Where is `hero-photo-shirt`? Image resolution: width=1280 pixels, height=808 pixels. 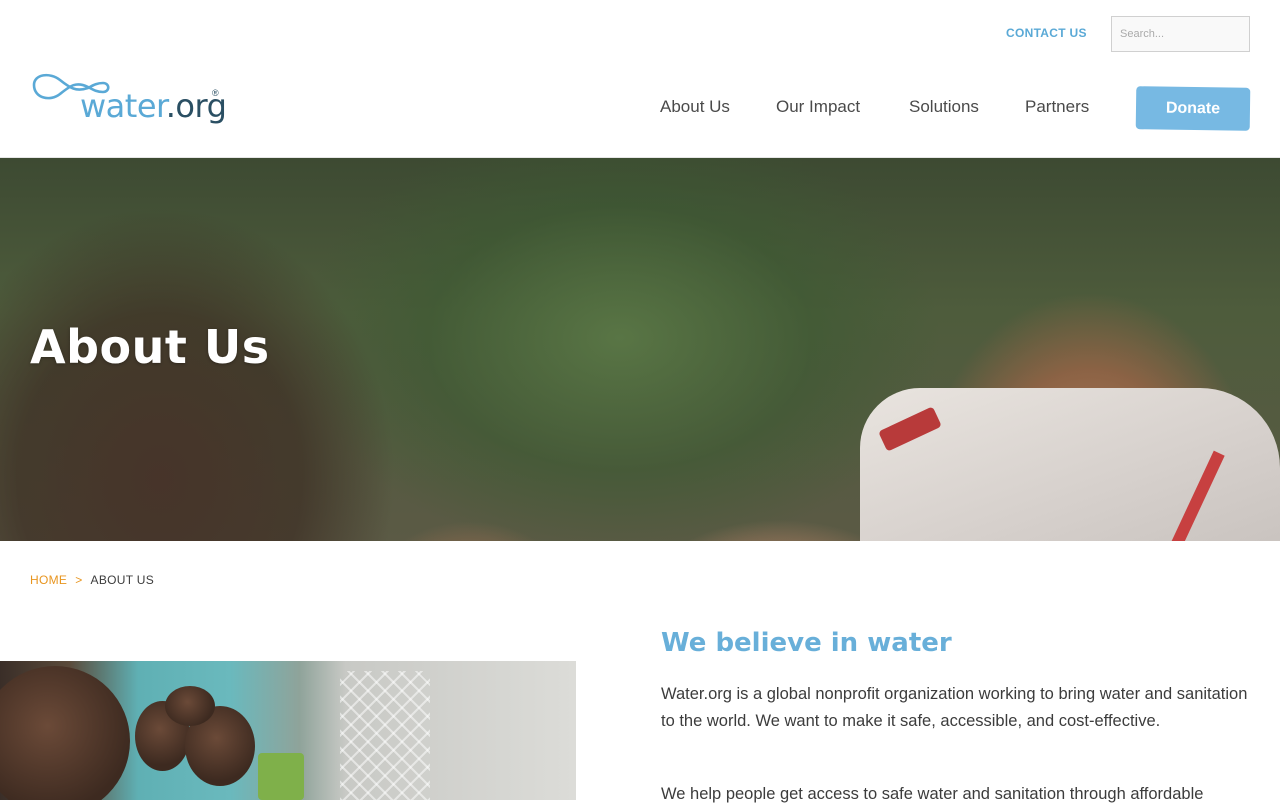 hero-photo-shirt is located at coordinates (1070, 464).